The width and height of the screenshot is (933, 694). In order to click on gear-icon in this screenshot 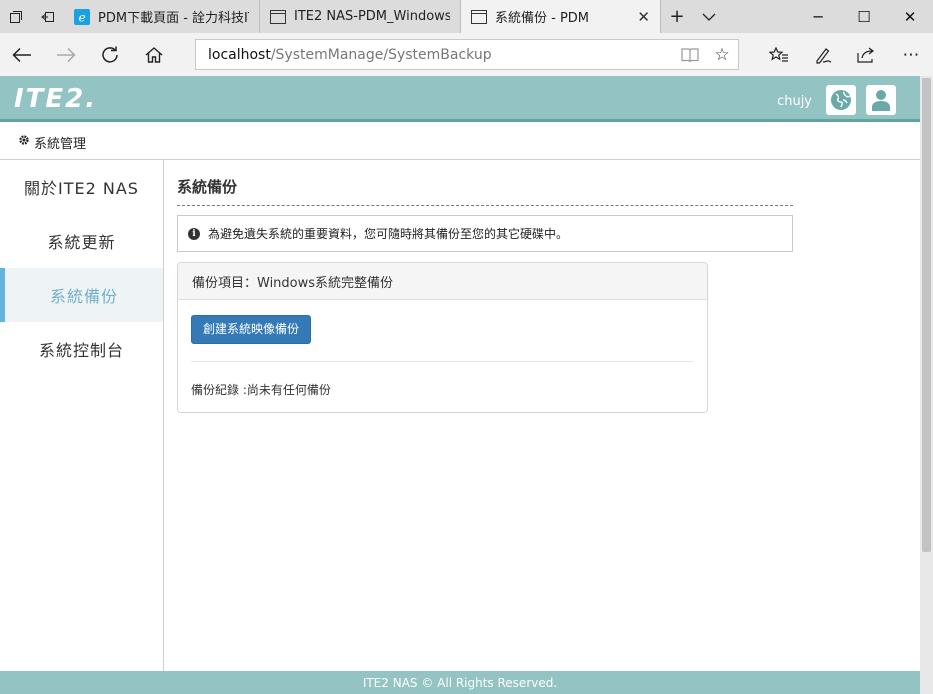, I will do `click(24, 142)`.